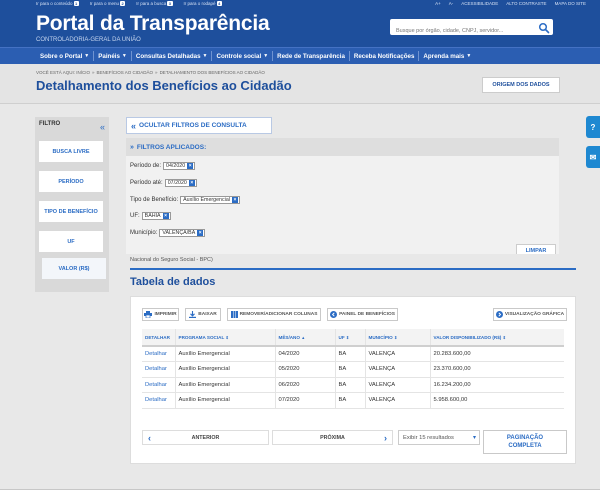  What do you see at coordinates (460, 31) in the screenshot?
I see `search-input` at bounding box center [460, 31].